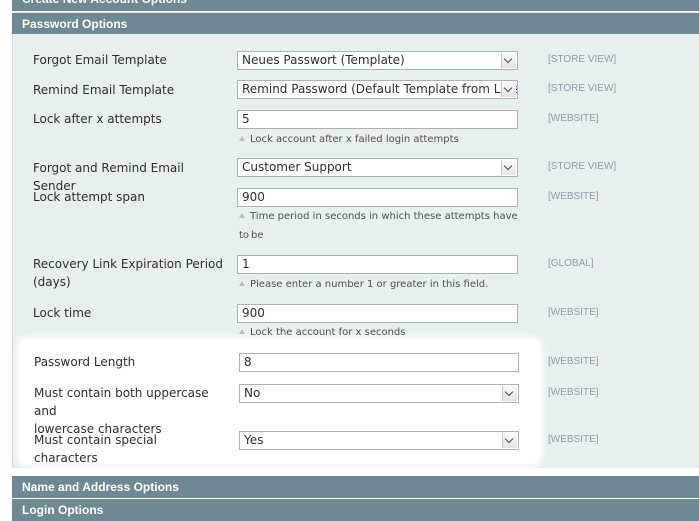 The image size is (699, 521). I want to click on section-header-name-address: Name and Address Options, so click(355, 487).